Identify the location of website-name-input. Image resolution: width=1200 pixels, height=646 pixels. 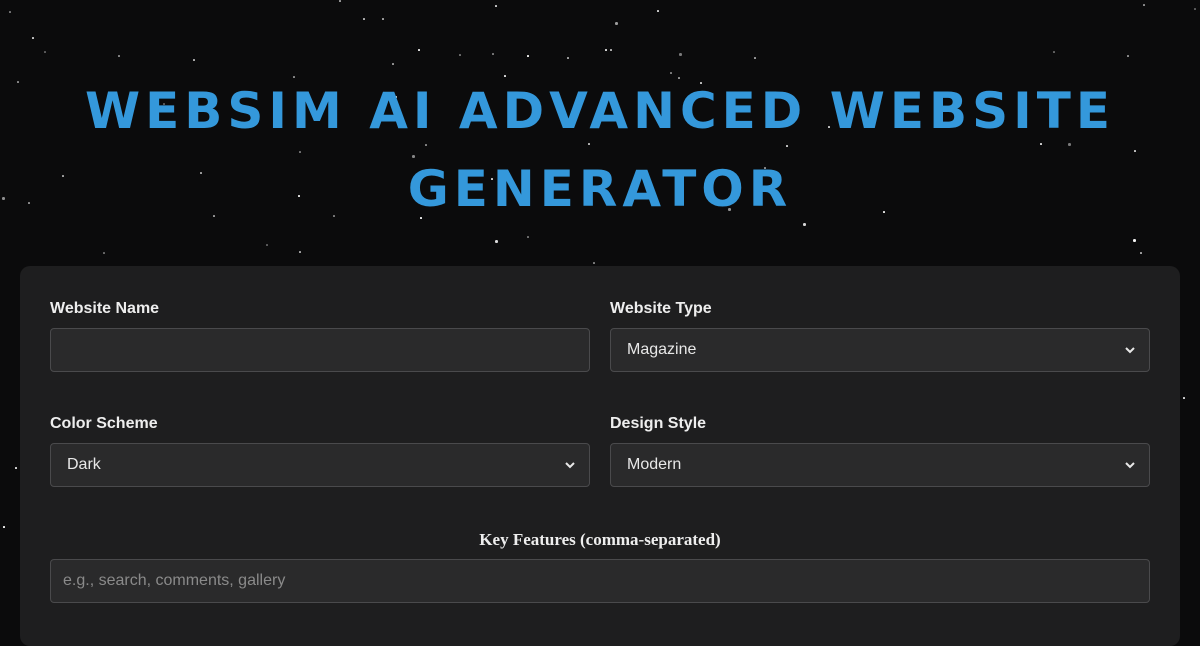
(320, 350).